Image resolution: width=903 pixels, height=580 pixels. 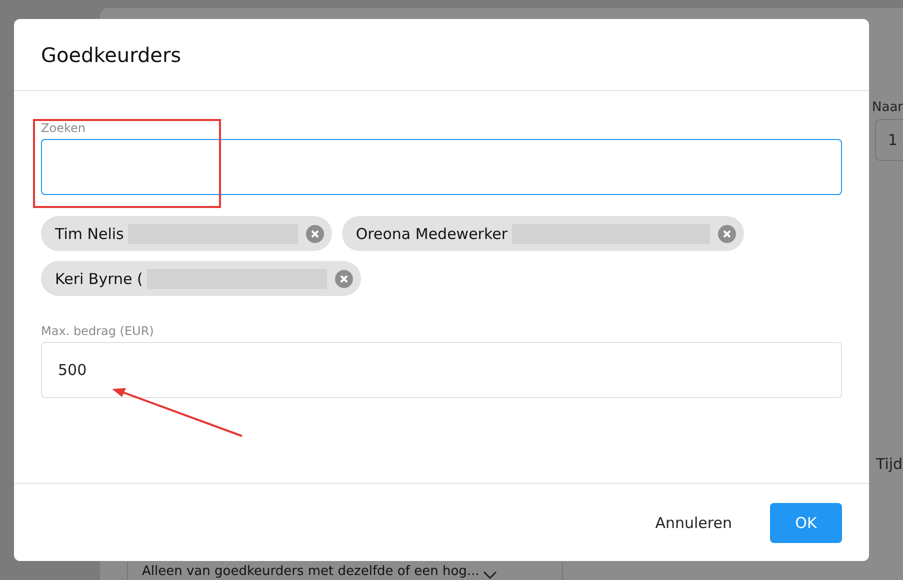 What do you see at coordinates (693, 522) in the screenshot?
I see `cancel-button: Annuleren` at bounding box center [693, 522].